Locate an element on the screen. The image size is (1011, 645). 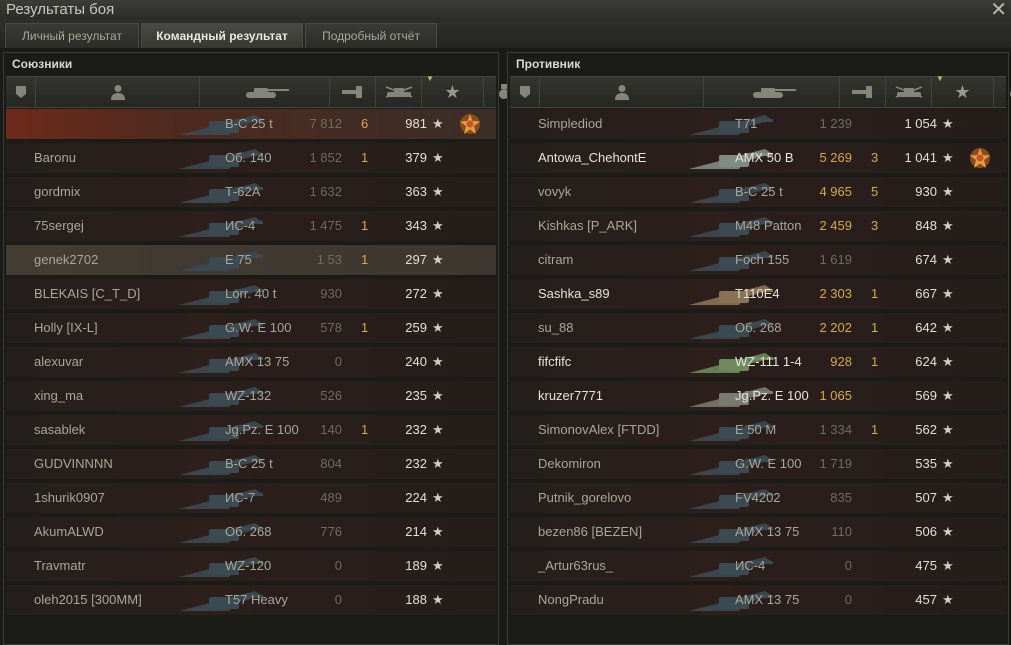
vehicle-name: WZ-120 is located at coordinates (248, 565).